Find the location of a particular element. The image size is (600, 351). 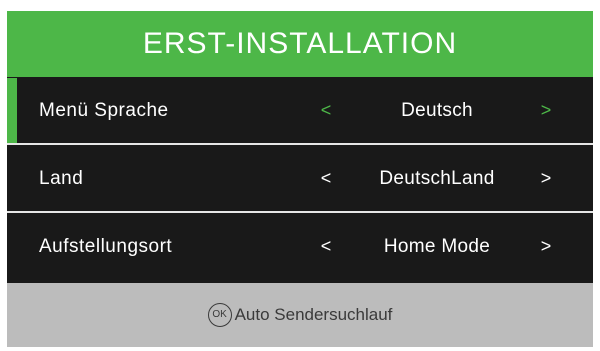

row-label: Aufstellungsort is located at coordinates (106, 246).